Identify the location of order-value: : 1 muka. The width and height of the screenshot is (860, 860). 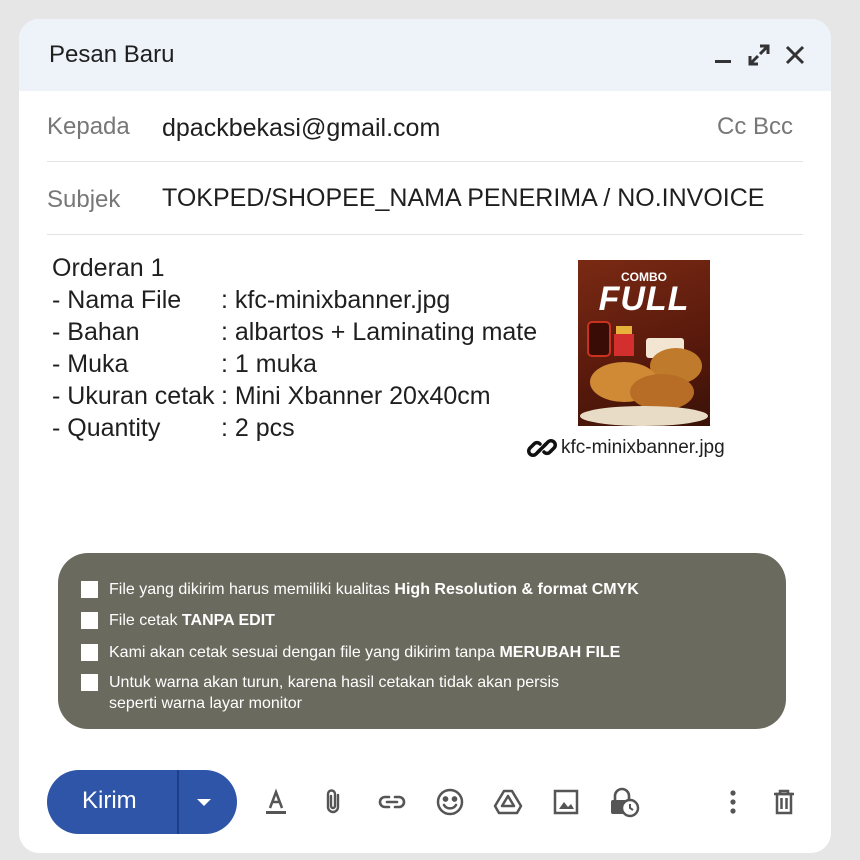
(269, 364).